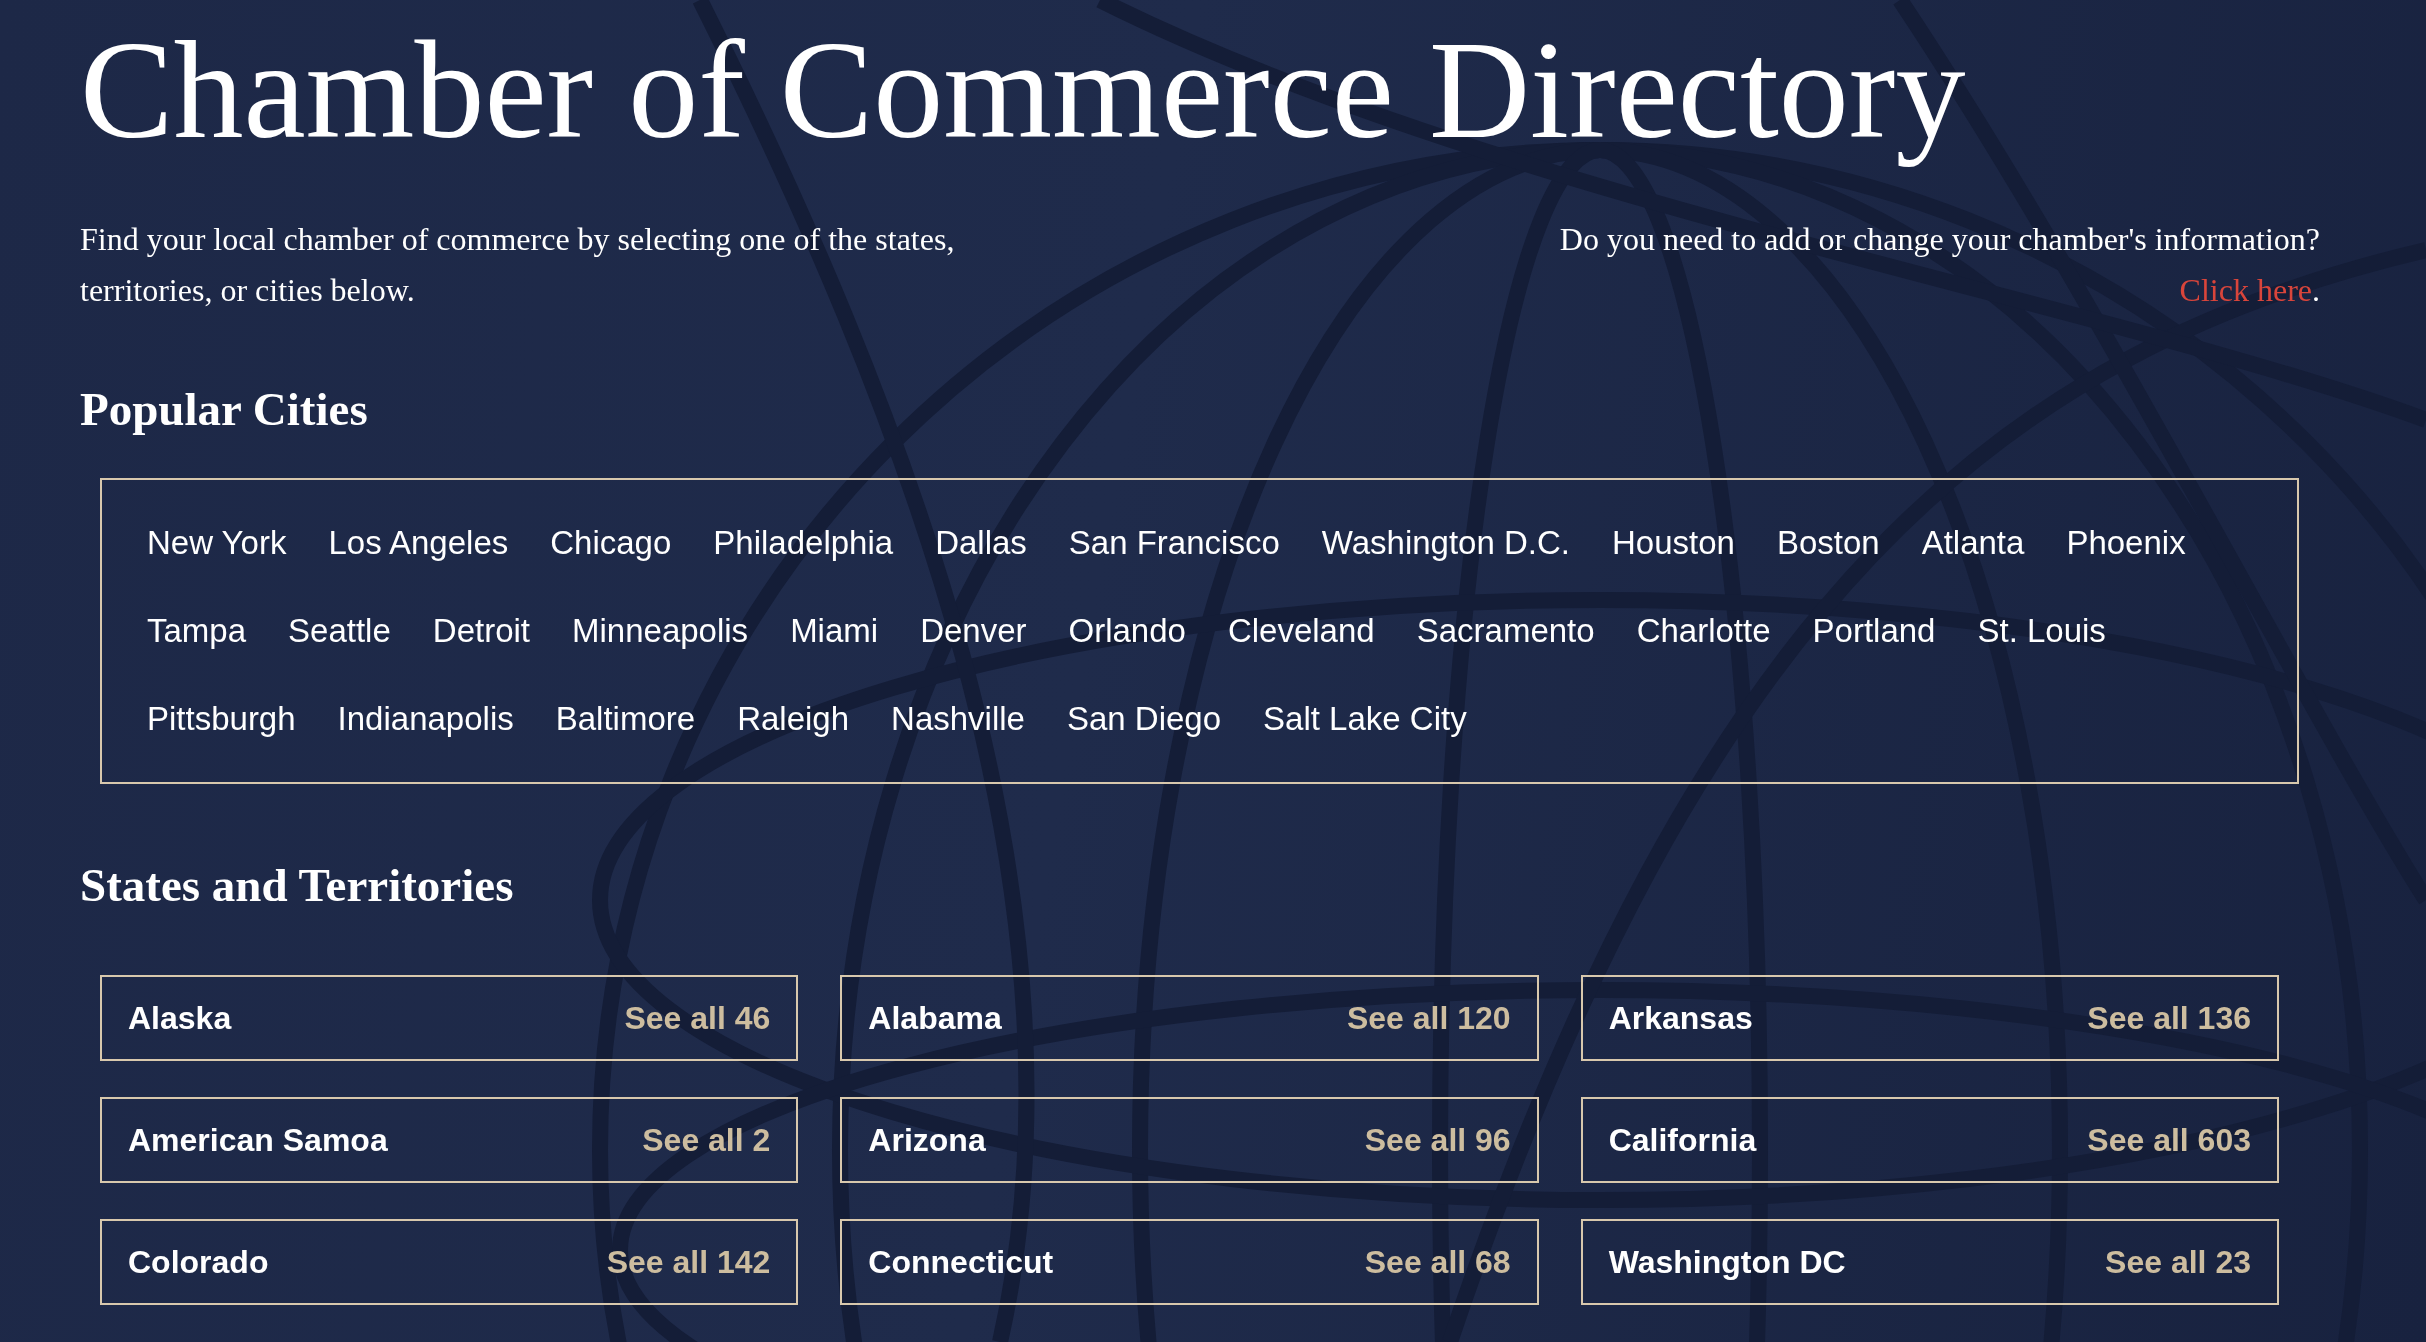 Image resolution: width=2426 pixels, height=1342 pixels. Describe the element at coordinates (1365, 719) in the screenshot. I see `city-link: Salt Lake City` at that location.